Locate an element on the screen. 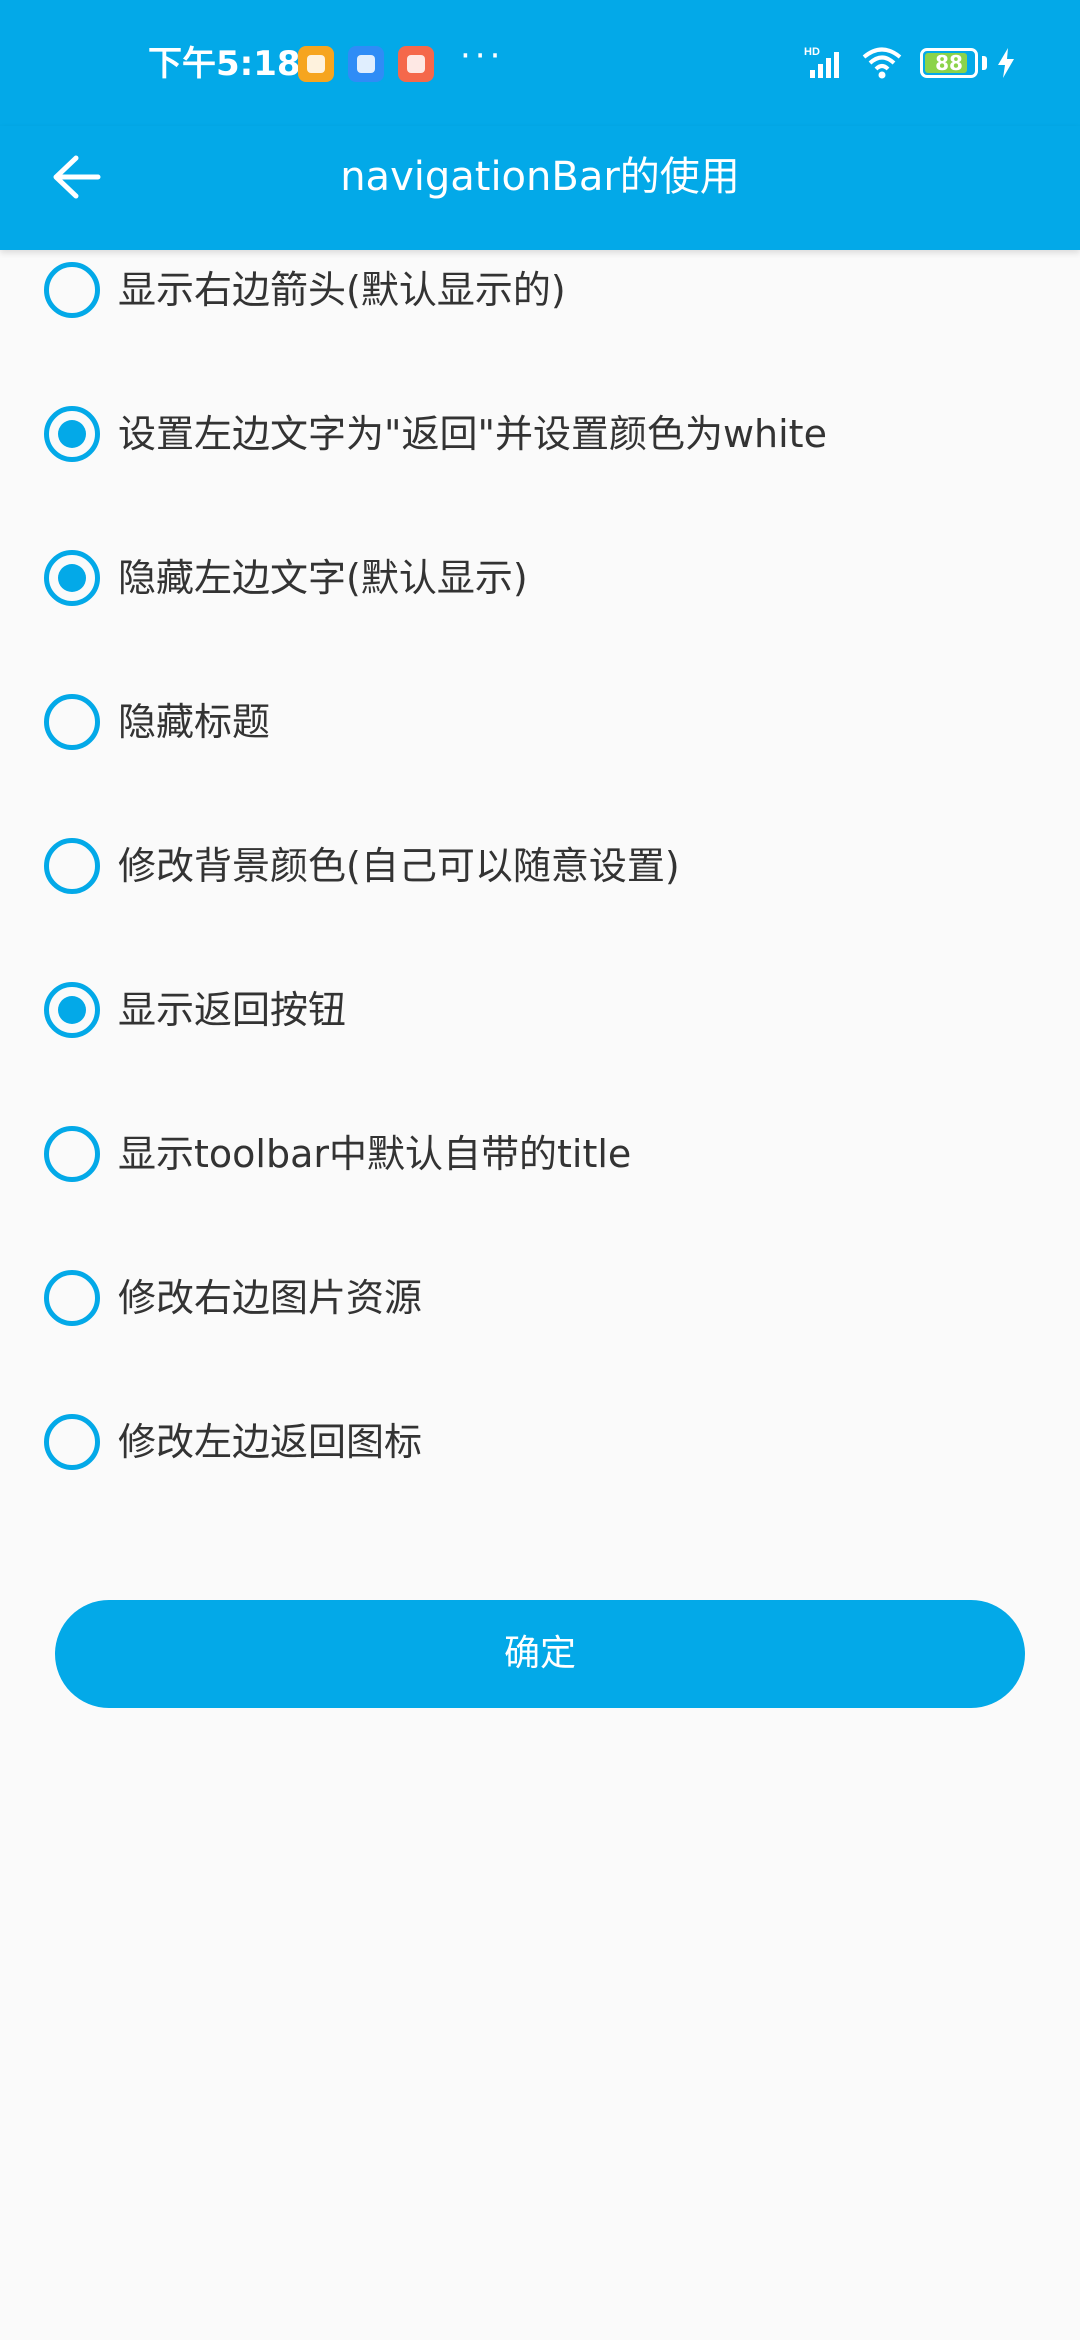  confirm-button: 确定 is located at coordinates (540, 1654).